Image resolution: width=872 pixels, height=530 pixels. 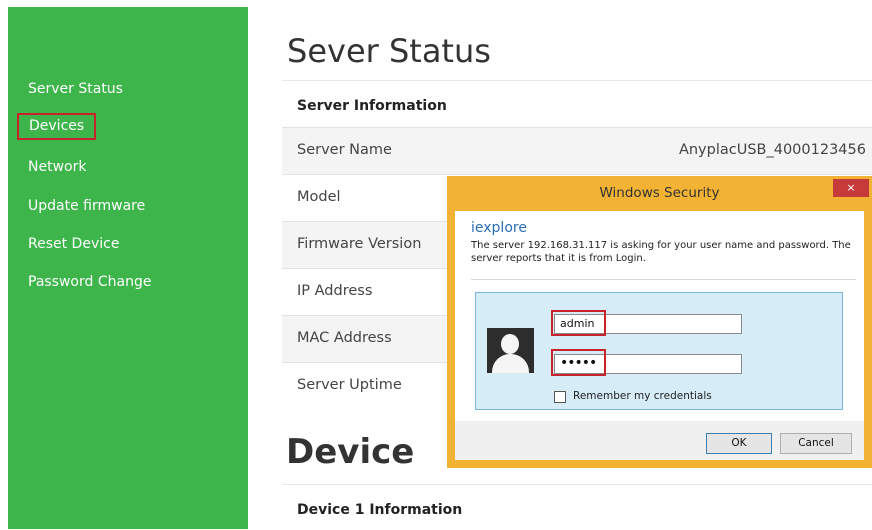 I want to click on row-label: Firmware Version, so click(x=359, y=244).